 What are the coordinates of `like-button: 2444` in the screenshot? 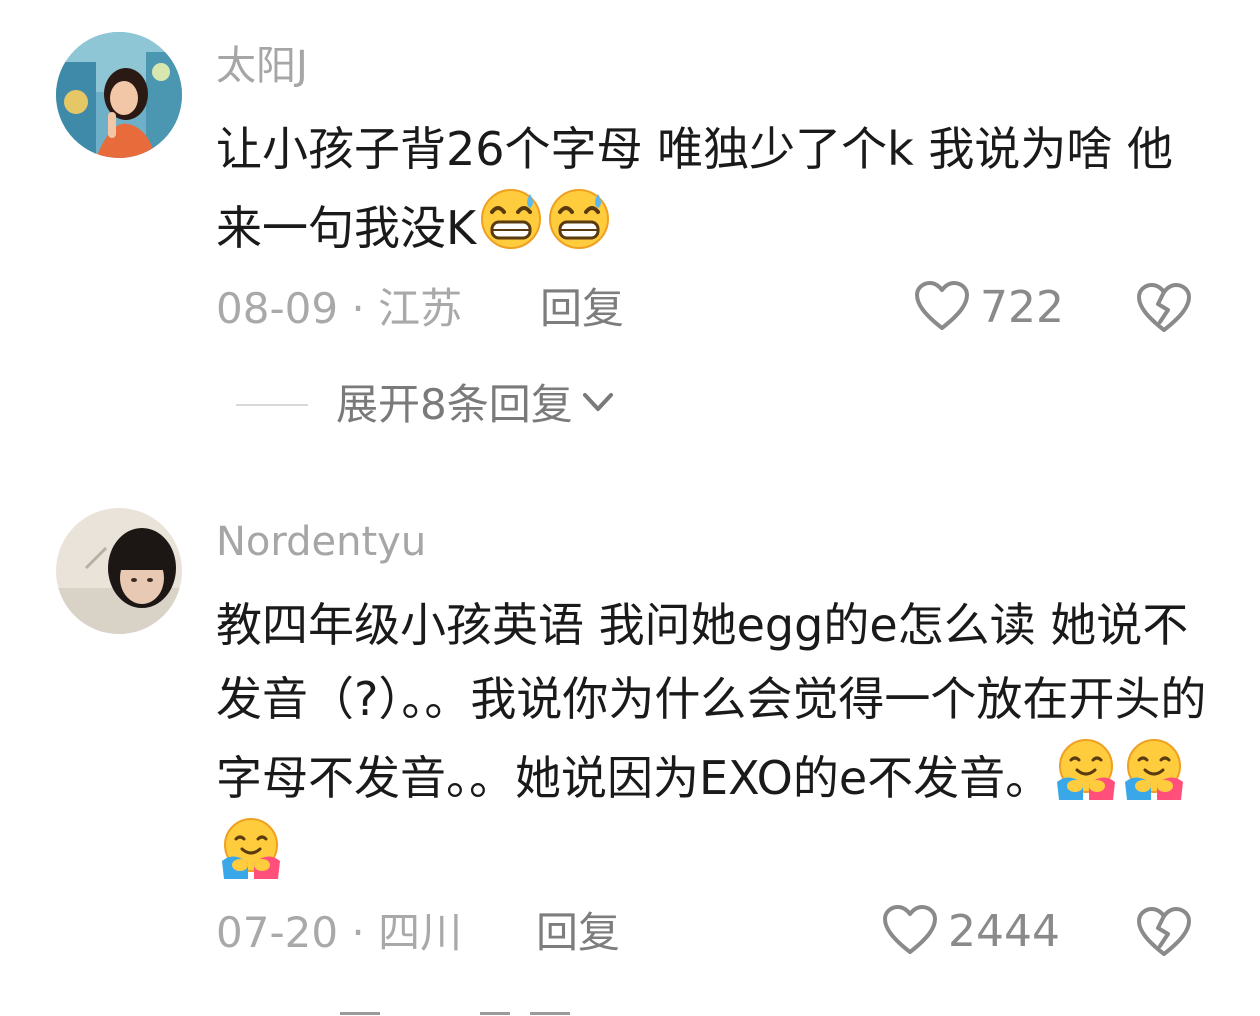 It's located at (971, 932).